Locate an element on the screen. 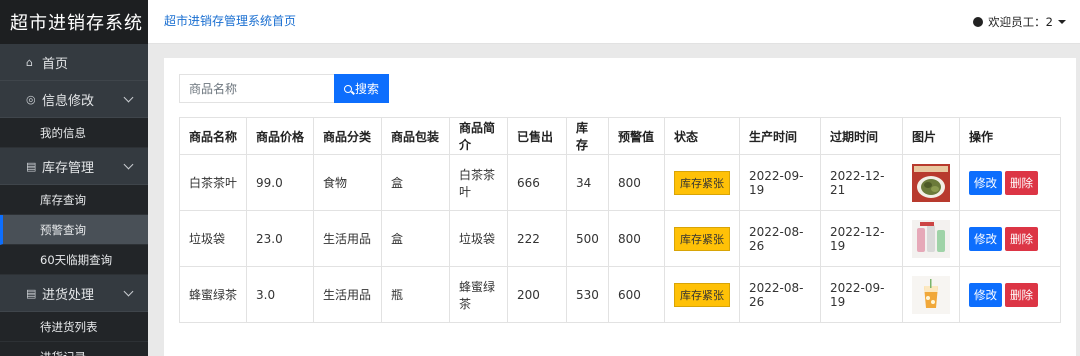  sidebar-item-home: ⌂ 首页 is located at coordinates (74, 62).